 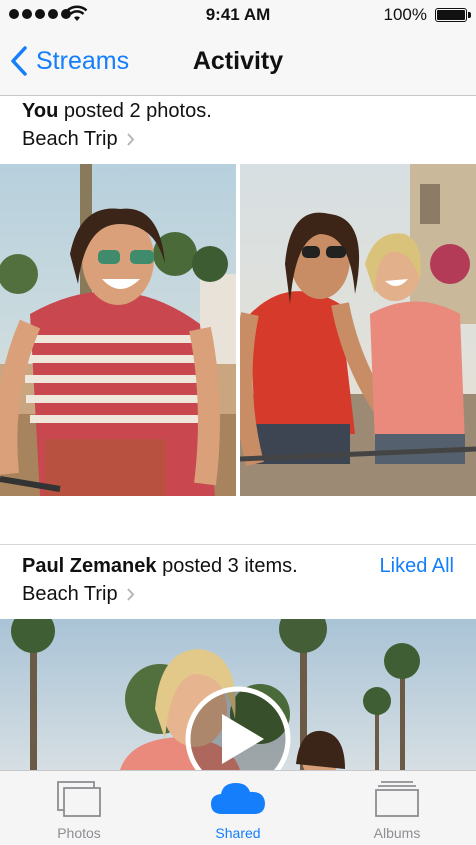 I want to click on photos-icon, so click(x=79, y=799).